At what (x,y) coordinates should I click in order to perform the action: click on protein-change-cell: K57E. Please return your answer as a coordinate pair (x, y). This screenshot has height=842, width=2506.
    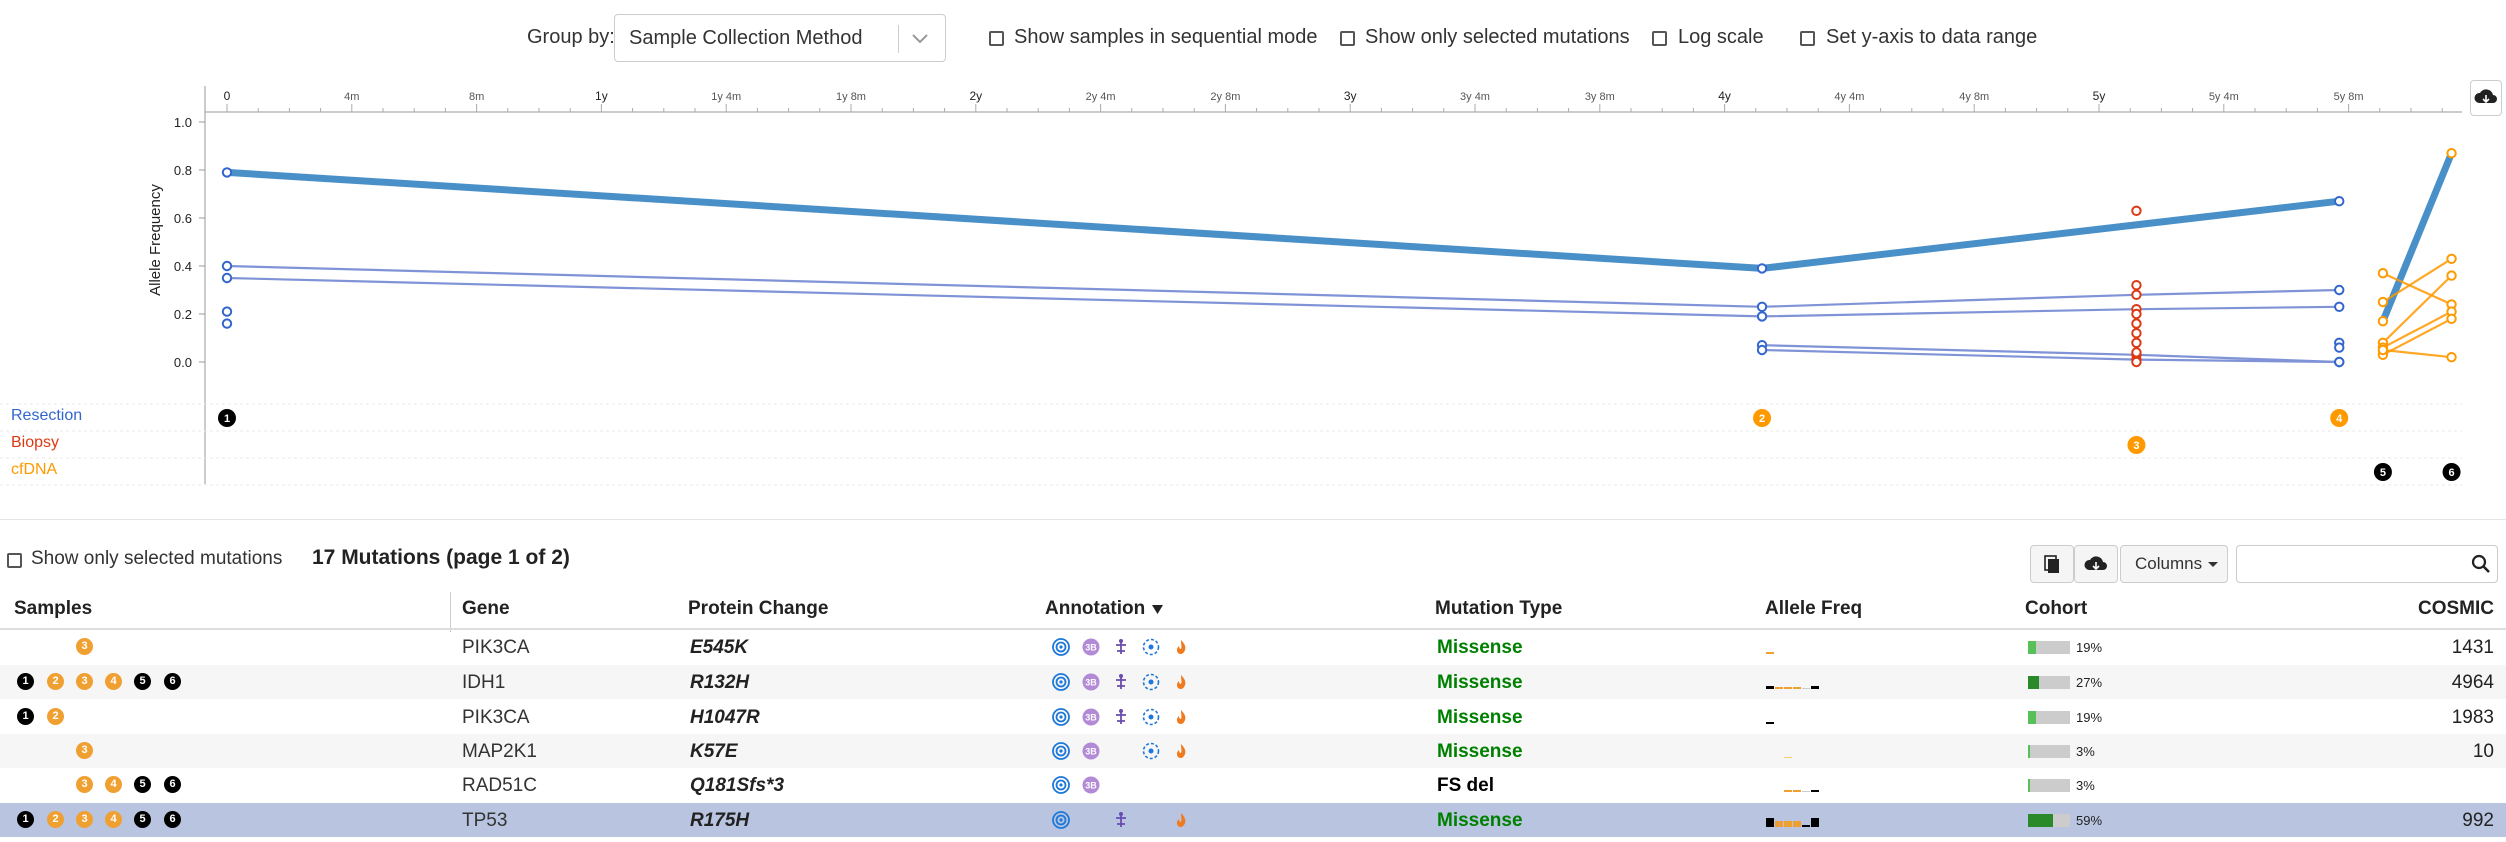
    Looking at the image, I should click on (714, 752).